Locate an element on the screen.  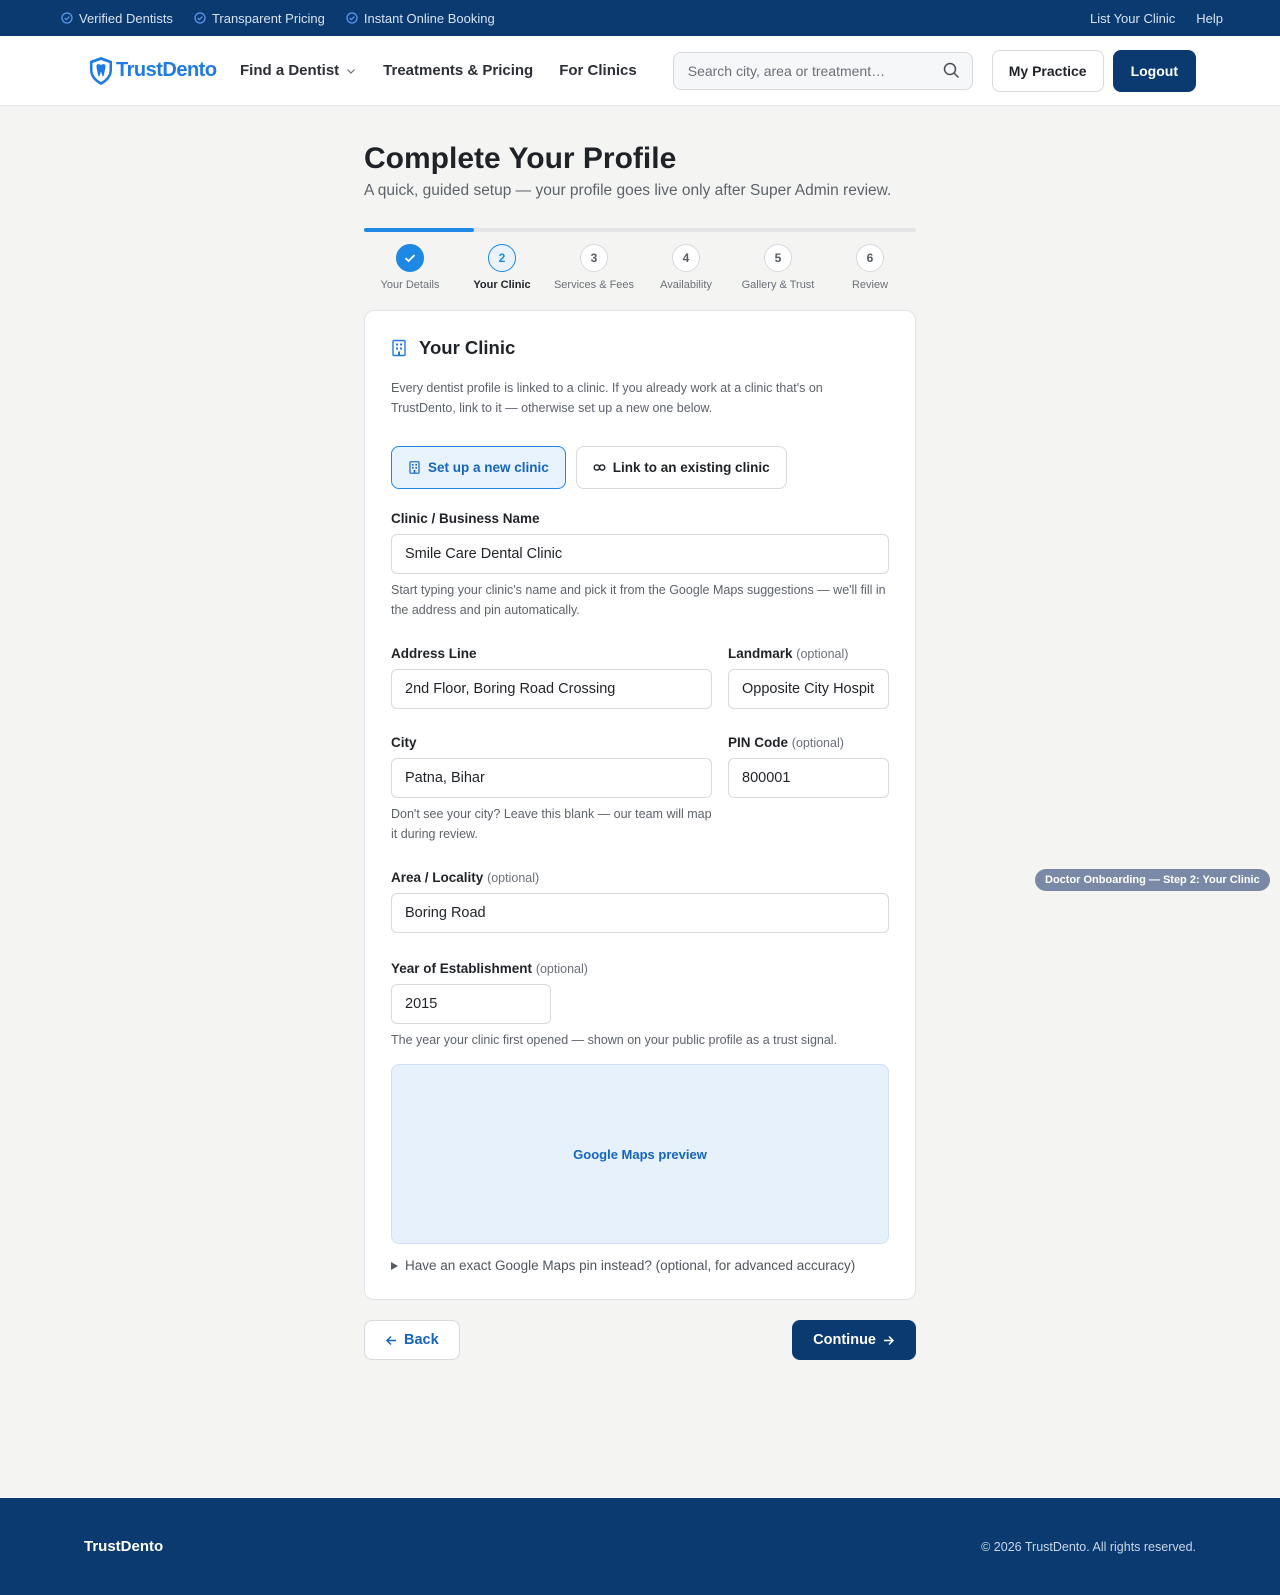
city-input is located at coordinates (551, 778).